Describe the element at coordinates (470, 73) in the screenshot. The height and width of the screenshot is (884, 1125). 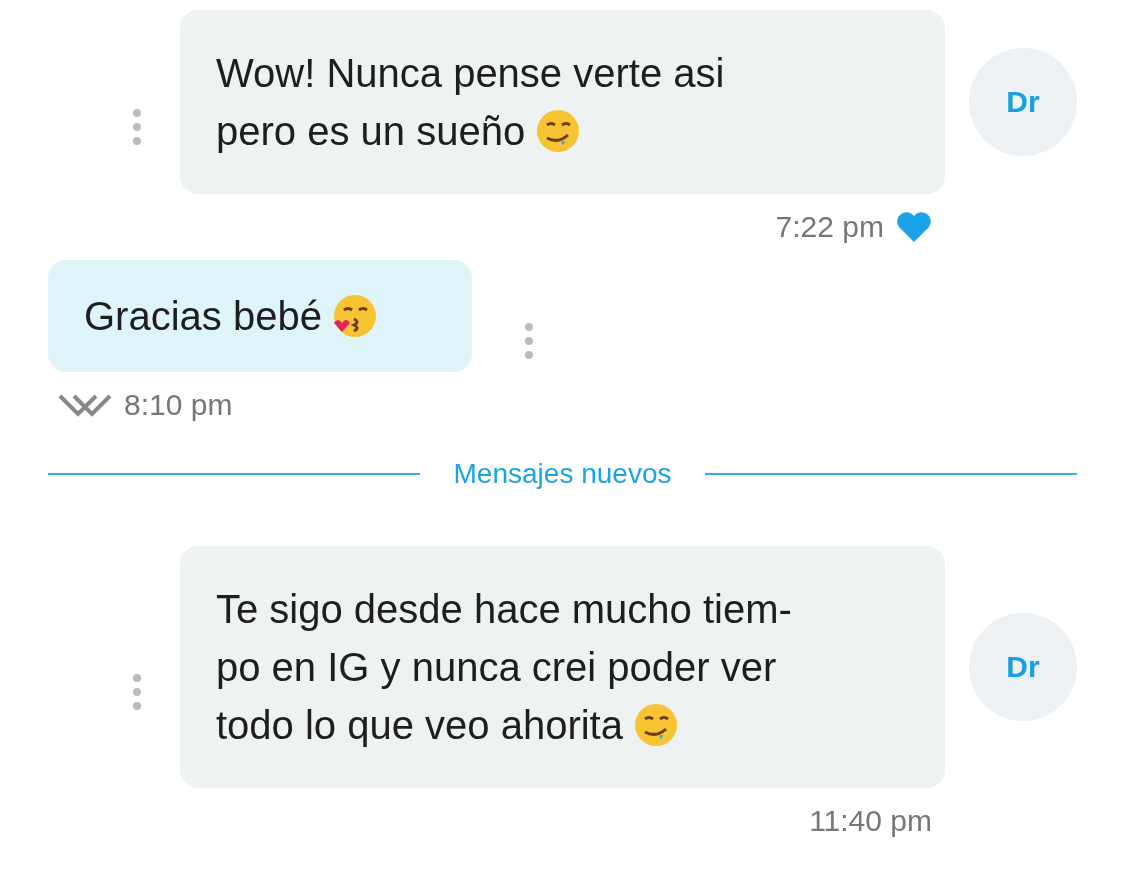
I see `message-text: Wow! Nunca pense verte asi` at that location.